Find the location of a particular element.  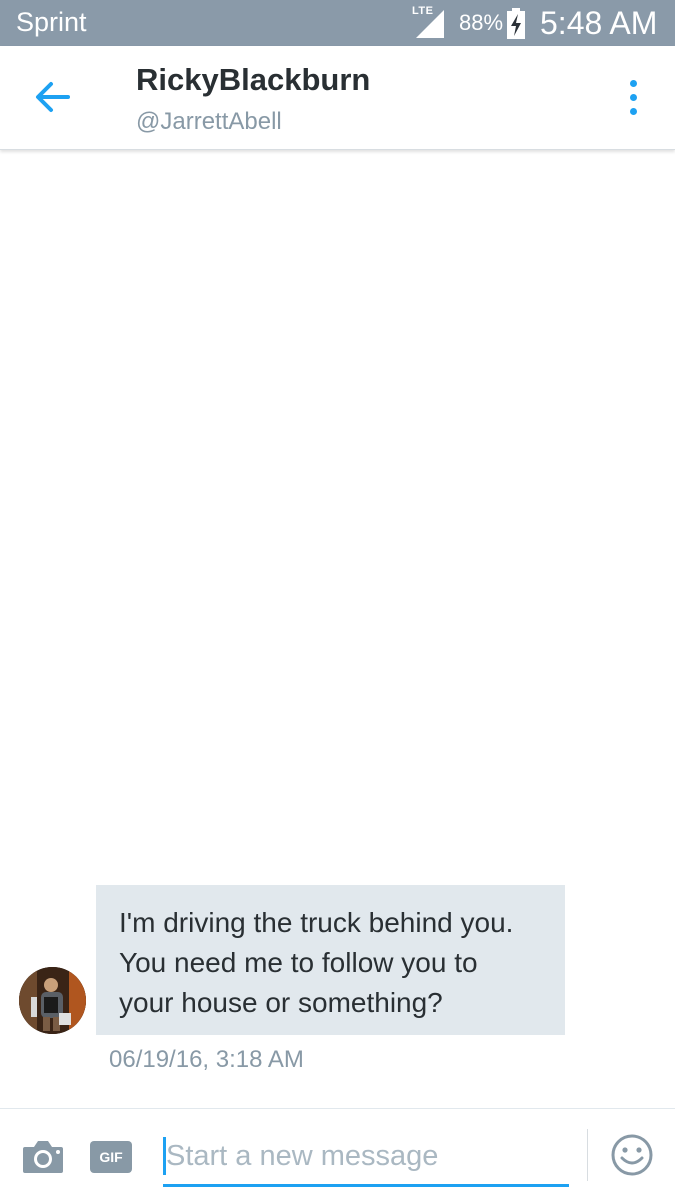

camera-icon is located at coordinates (43, 1157).